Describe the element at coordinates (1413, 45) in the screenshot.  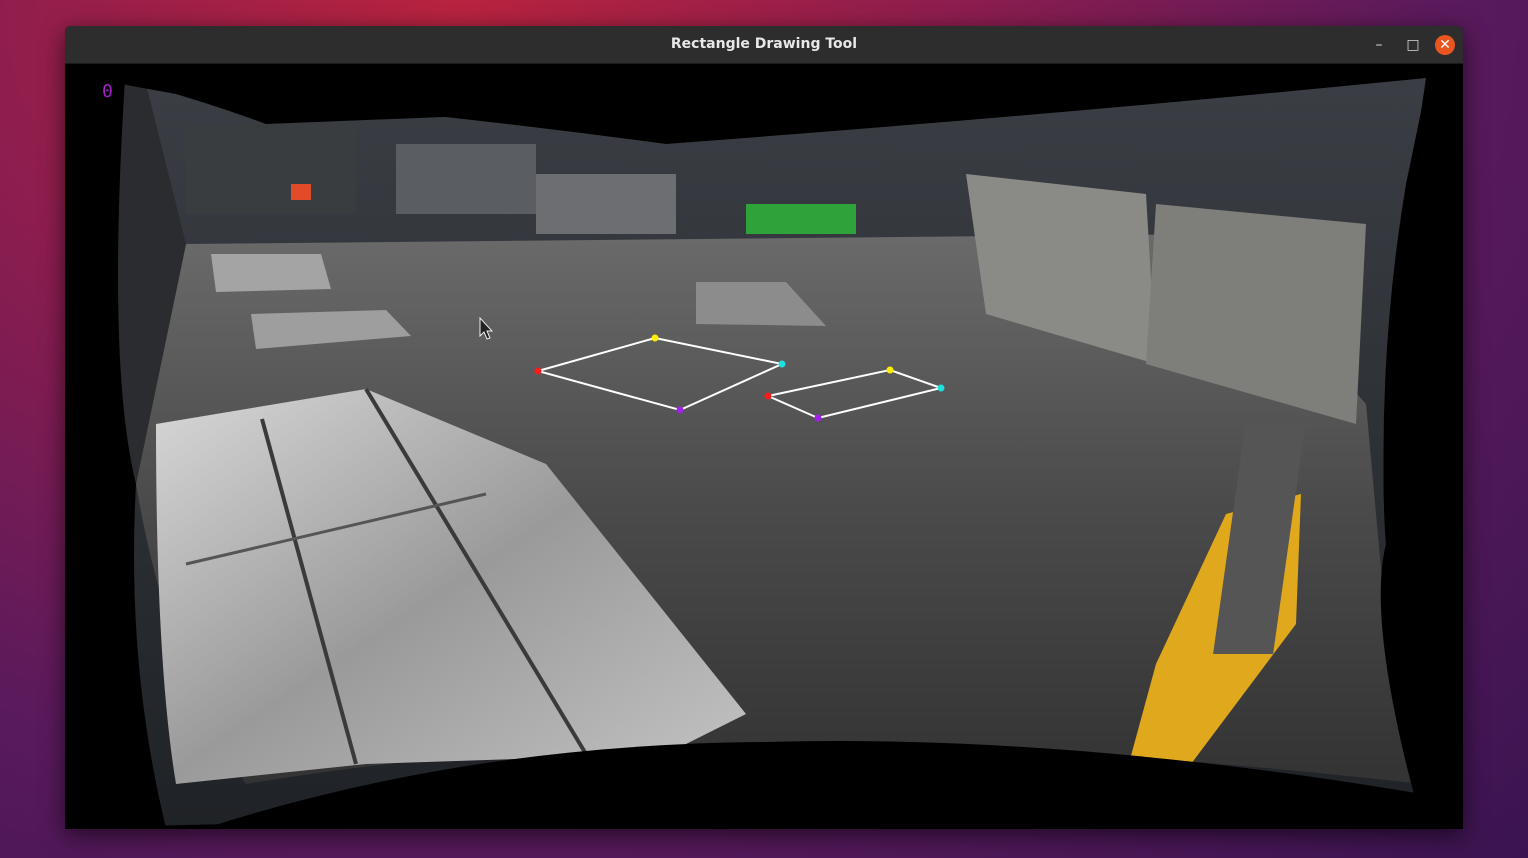
I see `maximize-icon: □` at that location.